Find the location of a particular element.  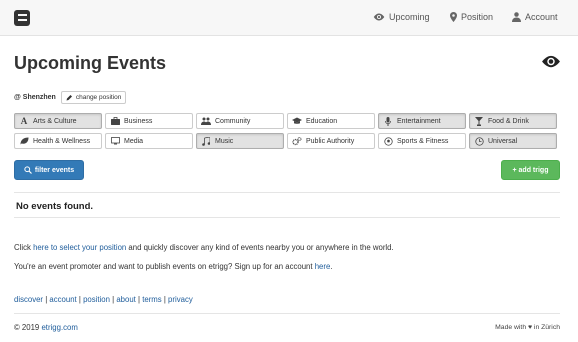

add-trigg-button: + add trigg is located at coordinates (530, 170).